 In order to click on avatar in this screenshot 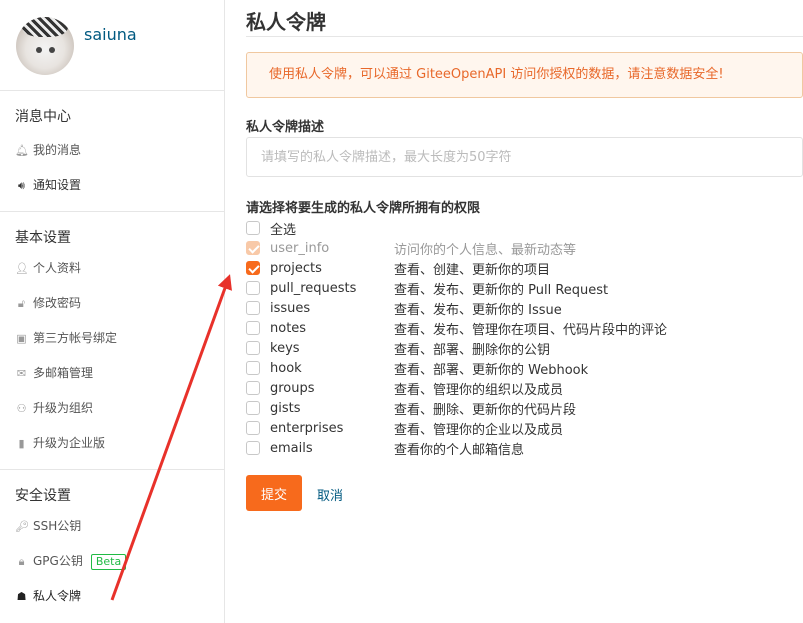, I will do `click(45, 46)`.